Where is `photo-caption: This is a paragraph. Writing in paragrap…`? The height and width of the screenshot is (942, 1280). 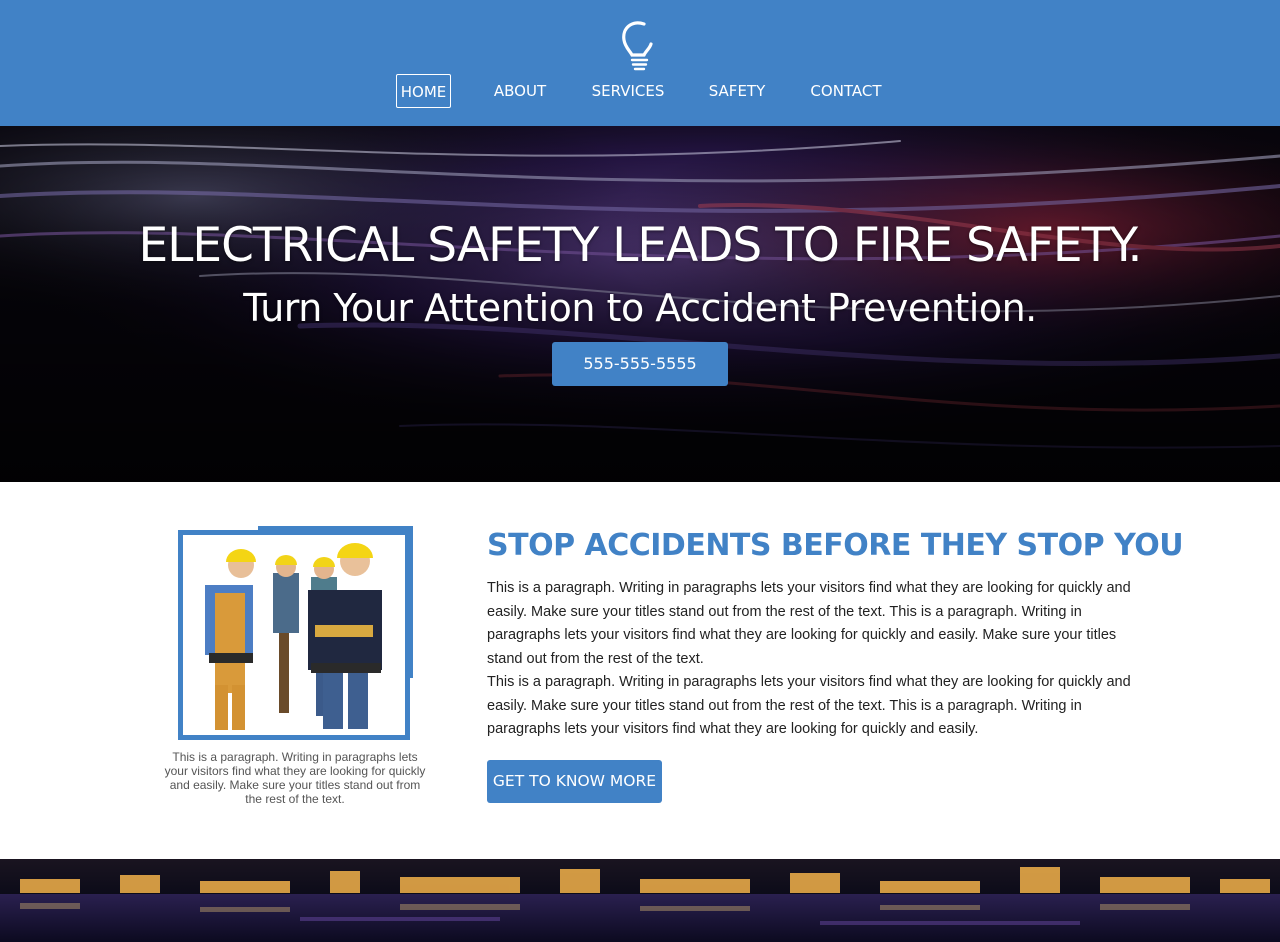
photo-caption: This is a paragraph. Writing in paragrap… is located at coordinates (295, 778).